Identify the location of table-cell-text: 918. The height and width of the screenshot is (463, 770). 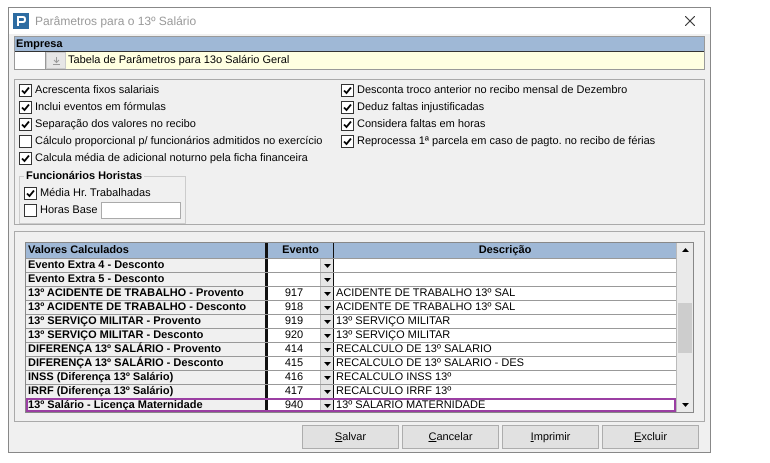
(294, 307).